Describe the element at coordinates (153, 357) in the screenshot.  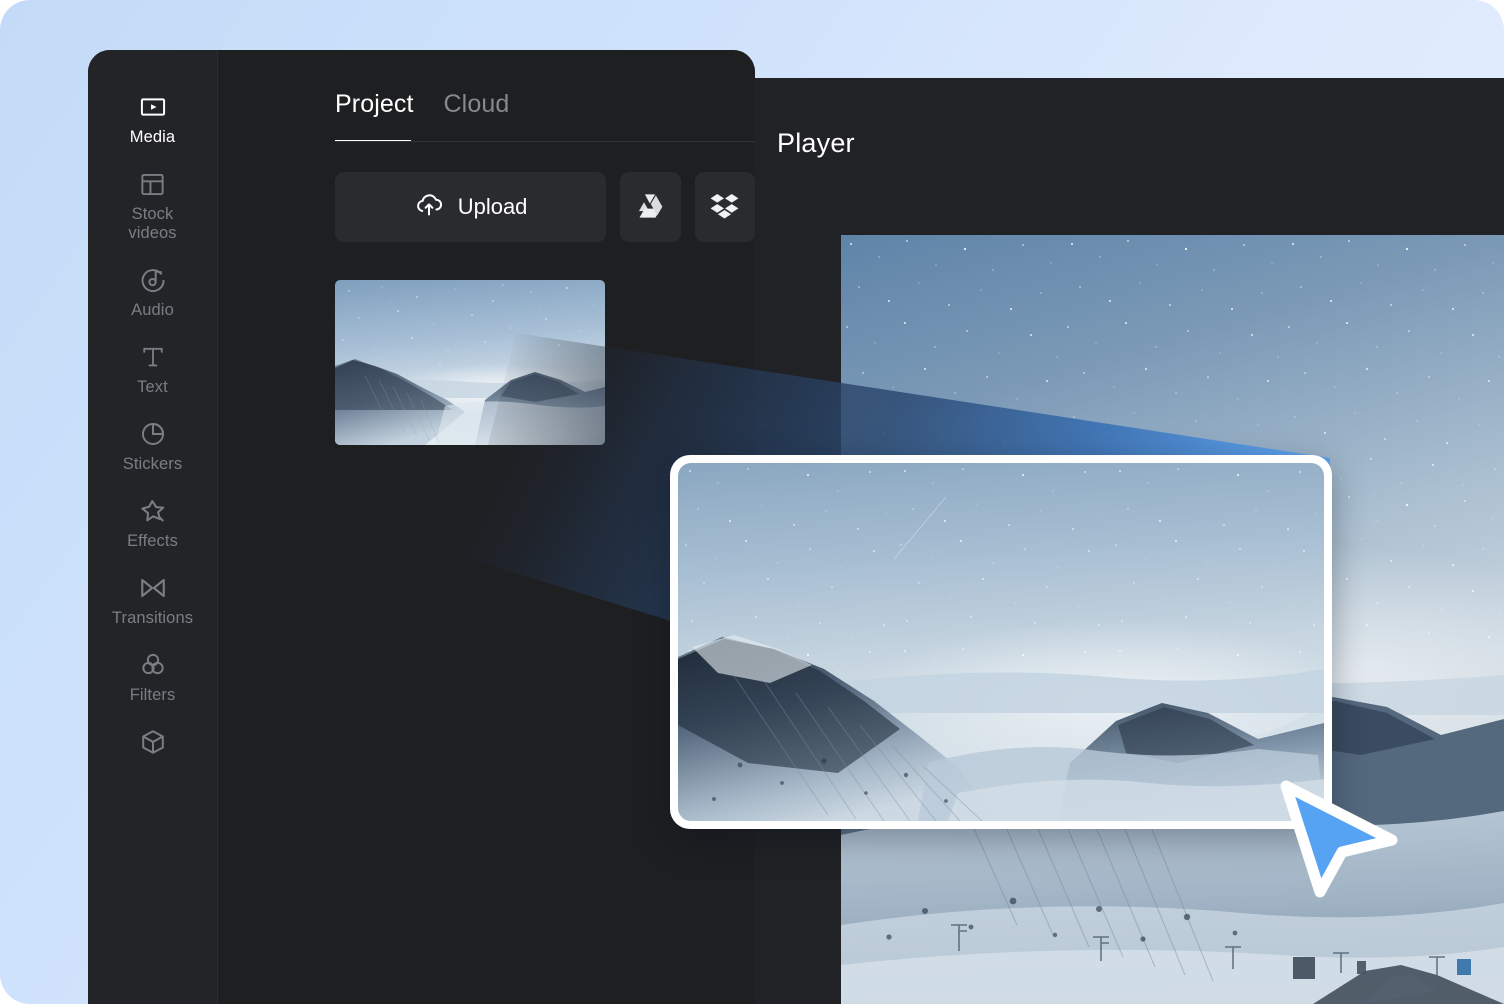
I see `text-t-icon` at that location.